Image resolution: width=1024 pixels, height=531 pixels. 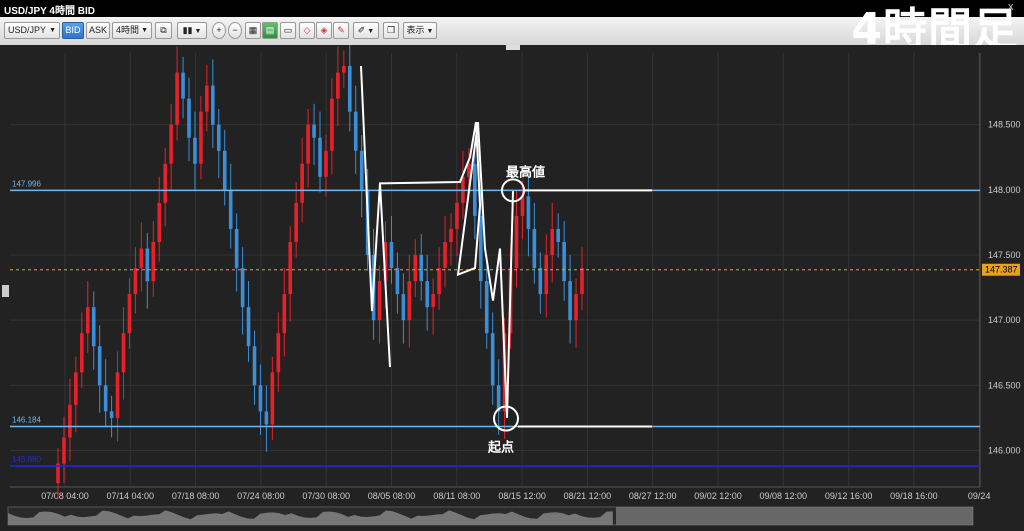 I want to click on draw-icon: ◇, so click(x=307, y=30).